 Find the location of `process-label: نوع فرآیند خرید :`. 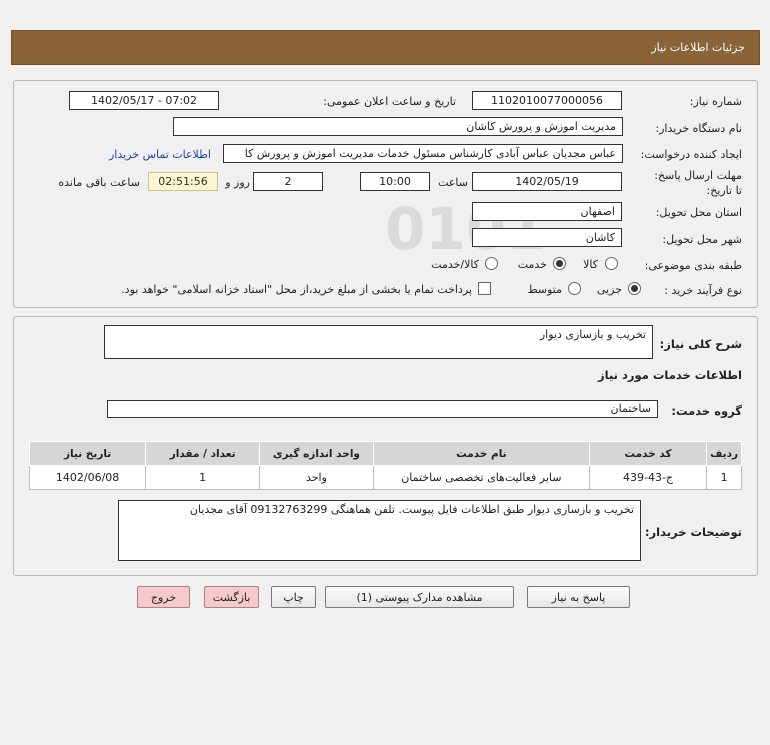

process-label: نوع فرآیند خرید : is located at coordinates (703, 290).